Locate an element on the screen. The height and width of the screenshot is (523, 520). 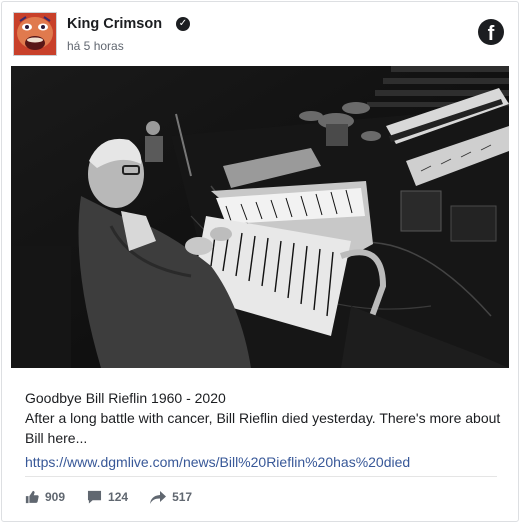
post-header: King Crimson ✓ há 5 horas f is located at coordinates (260, 34).